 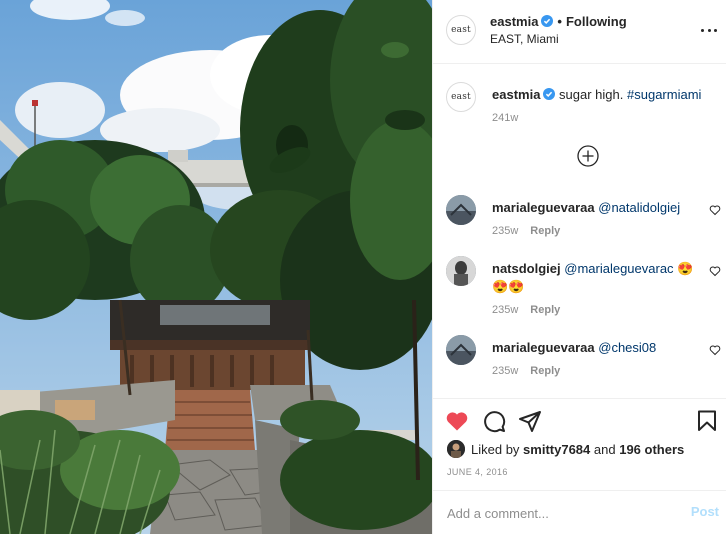 What do you see at coordinates (579, 220) in the screenshot?
I see `comment-row: marialeguevaraa @natalidolgiej 235w Reply` at bounding box center [579, 220].